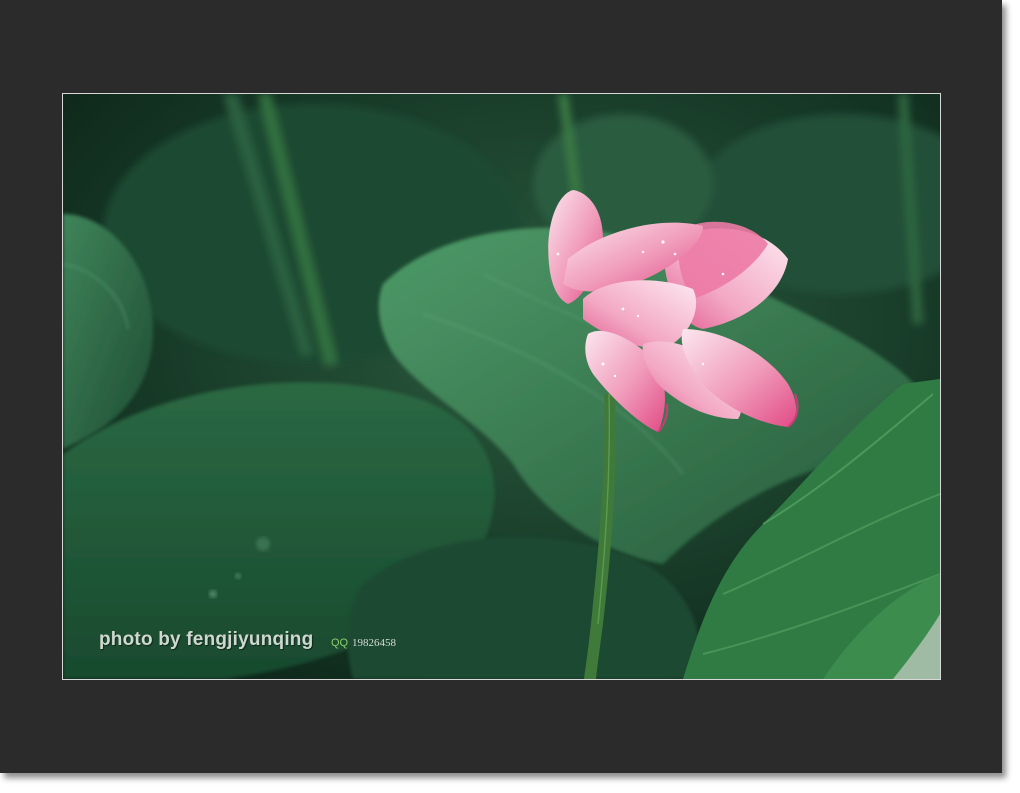 The height and width of the screenshot is (793, 1020). I want to click on qq-label: QQ, so click(340, 643).